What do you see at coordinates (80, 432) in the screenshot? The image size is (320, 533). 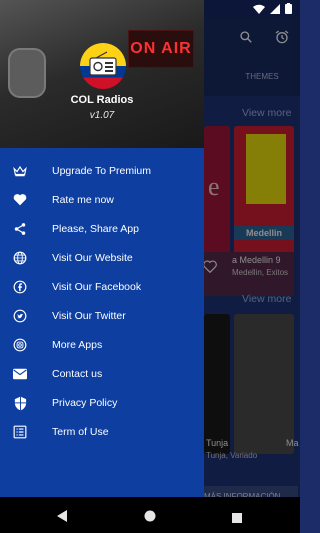 I see `menu-item-label: Term of Use` at bounding box center [80, 432].